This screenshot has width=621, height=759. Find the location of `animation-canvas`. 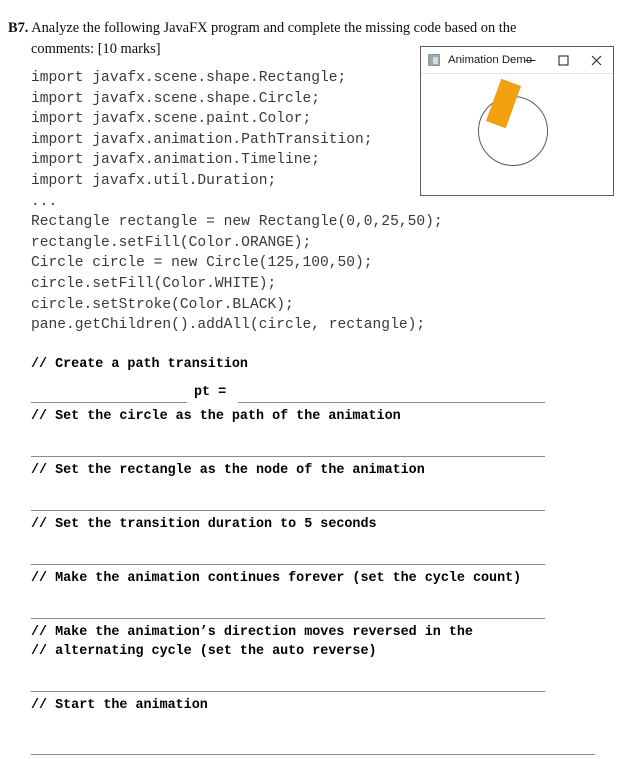

animation-canvas is located at coordinates (517, 134).